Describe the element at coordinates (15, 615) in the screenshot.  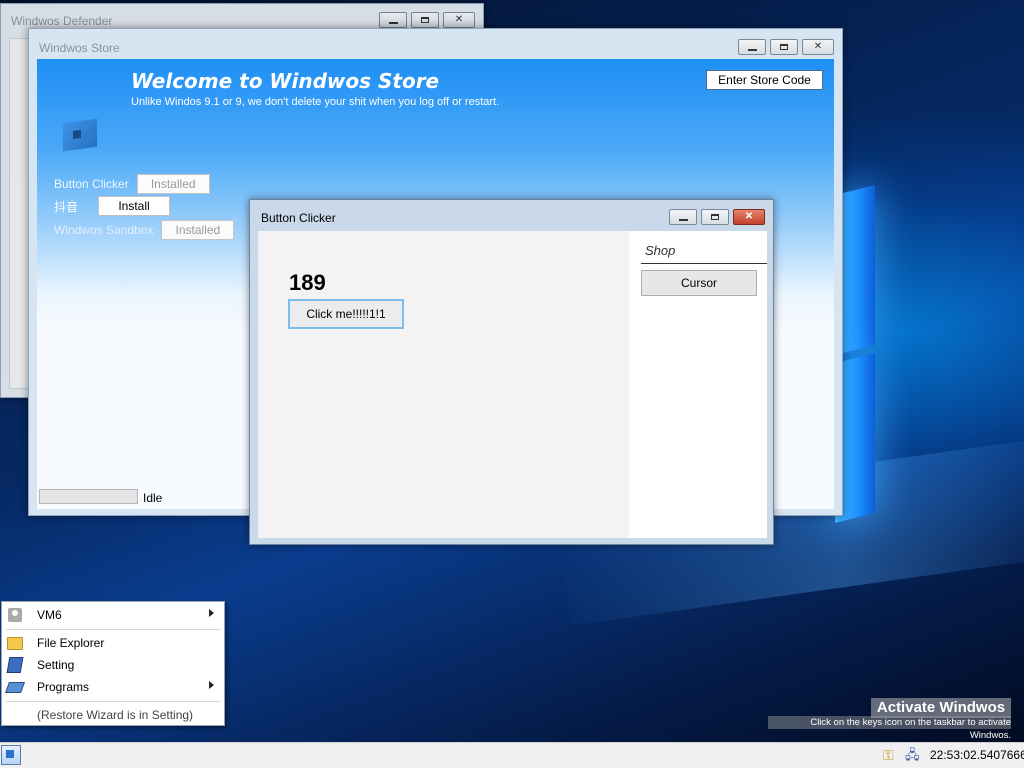
I see `user-icon` at that location.